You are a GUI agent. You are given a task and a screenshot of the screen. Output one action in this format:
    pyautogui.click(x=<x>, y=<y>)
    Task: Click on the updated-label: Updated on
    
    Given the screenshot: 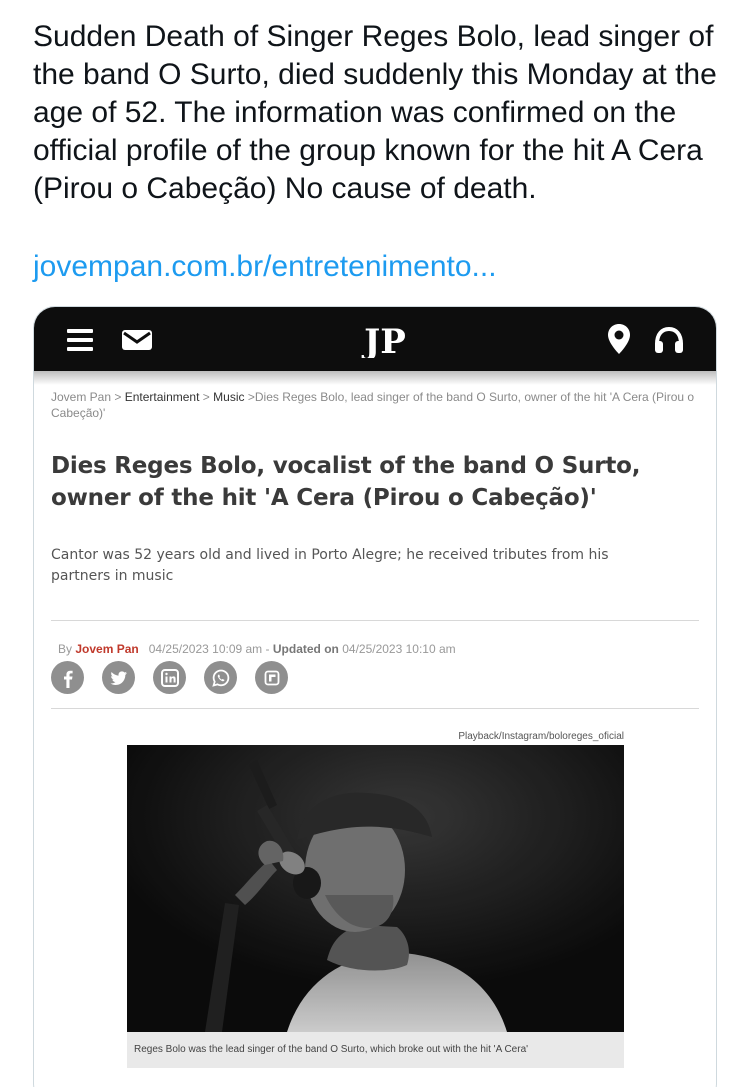 What is the action you would take?
    pyautogui.click(x=305, y=649)
    